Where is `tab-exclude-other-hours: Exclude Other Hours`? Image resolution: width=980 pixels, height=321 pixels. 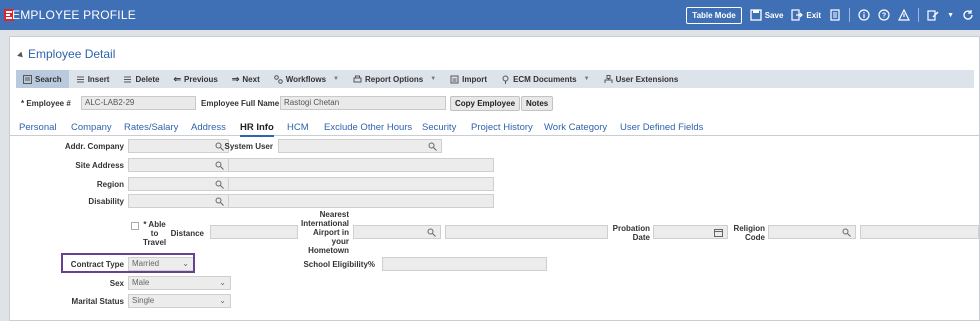 tab-exclude-other-hours: Exclude Other Hours is located at coordinates (368, 127).